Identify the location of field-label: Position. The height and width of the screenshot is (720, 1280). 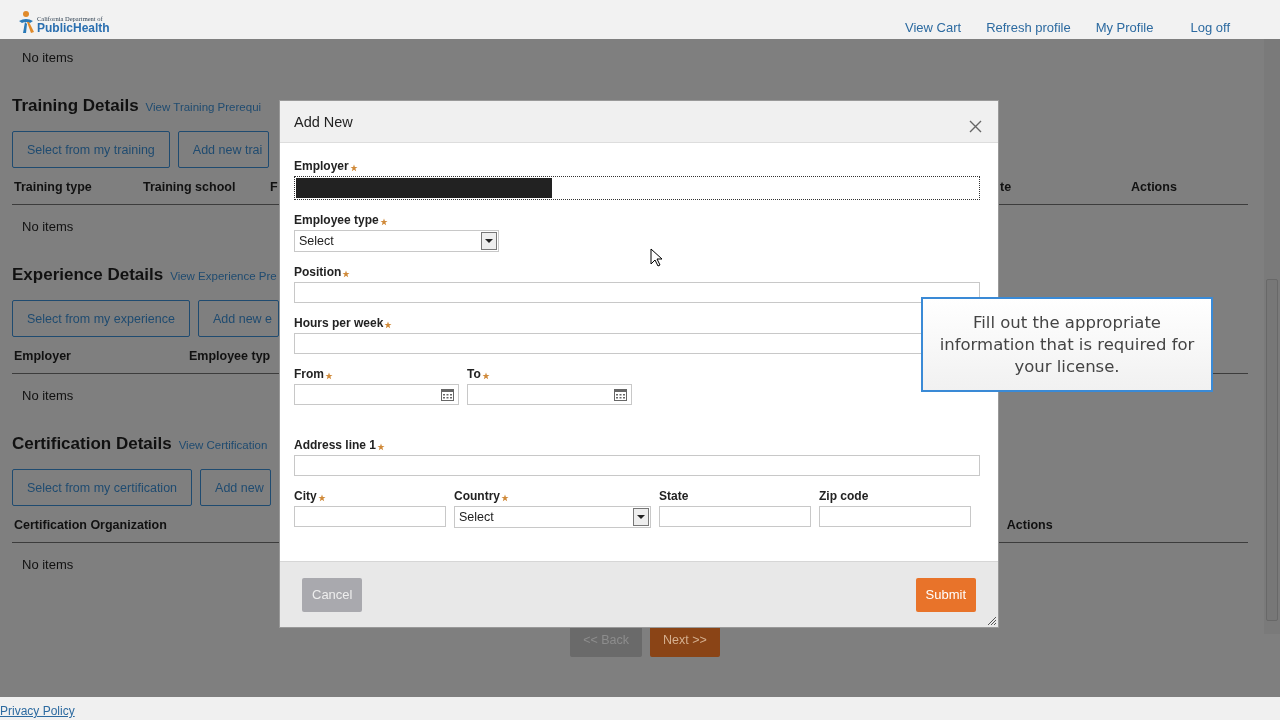
(318, 271).